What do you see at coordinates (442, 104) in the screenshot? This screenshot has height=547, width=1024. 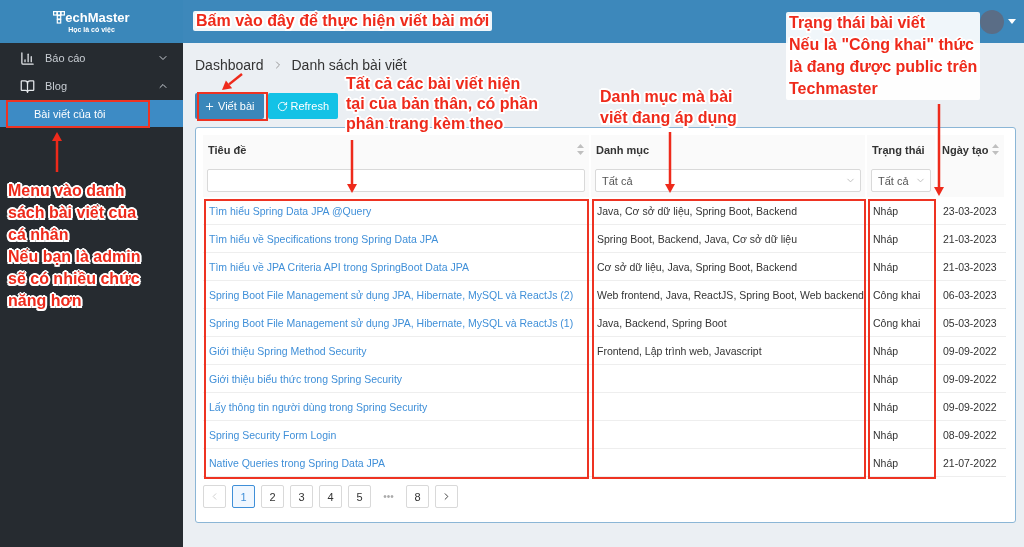 I see `annotation-text: Tất cả các bài viết hiện tại của bản thân, có phần phân trang kèm theo` at bounding box center [442, 104].